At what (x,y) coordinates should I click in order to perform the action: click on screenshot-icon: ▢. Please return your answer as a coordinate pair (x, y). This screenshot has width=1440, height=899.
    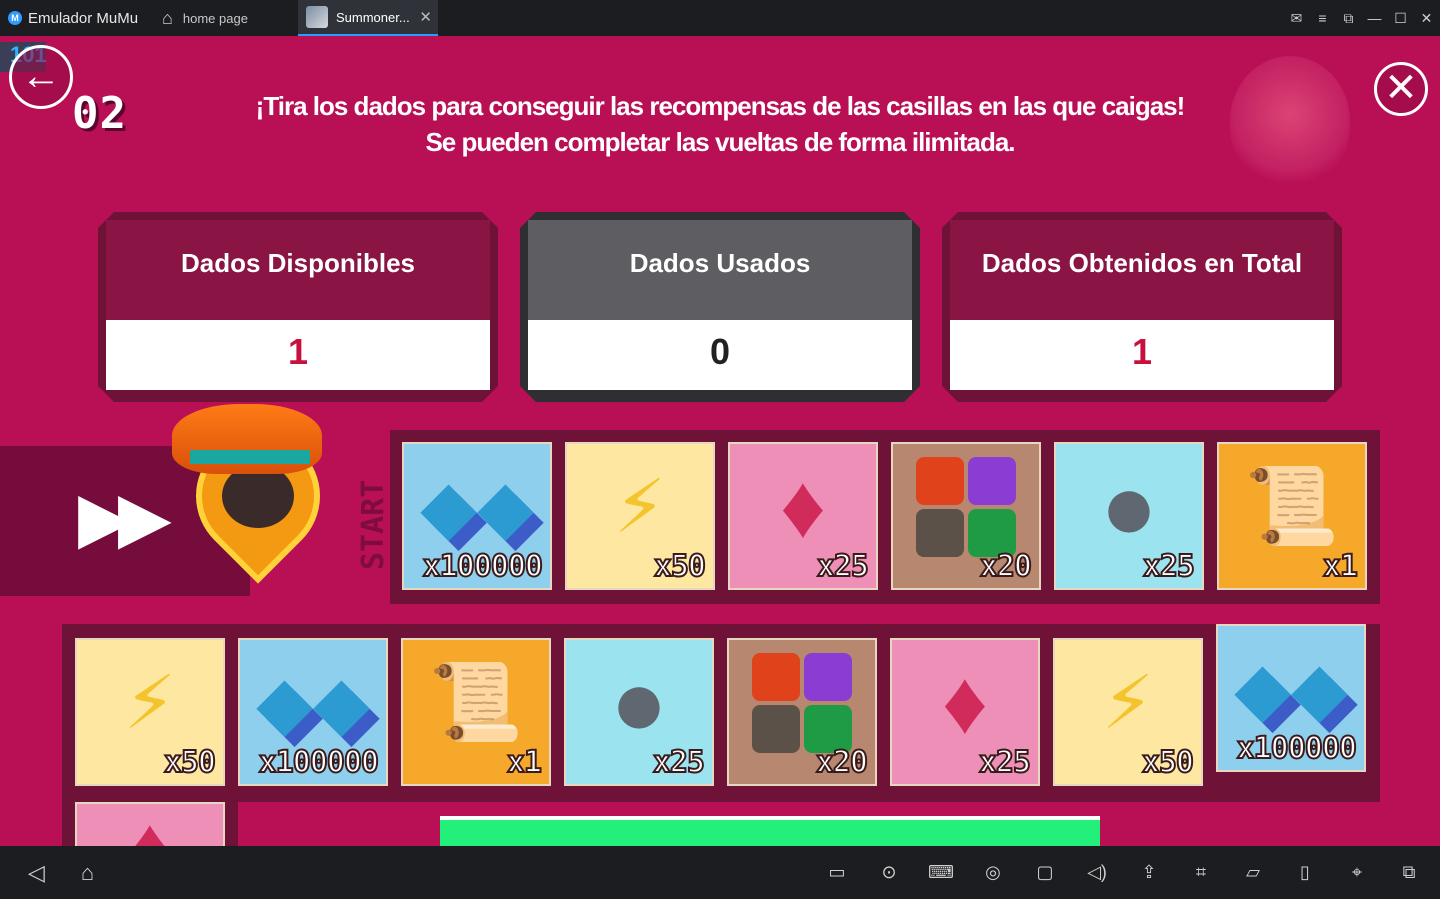
    Looking at the image, I should click on (1045, 872).